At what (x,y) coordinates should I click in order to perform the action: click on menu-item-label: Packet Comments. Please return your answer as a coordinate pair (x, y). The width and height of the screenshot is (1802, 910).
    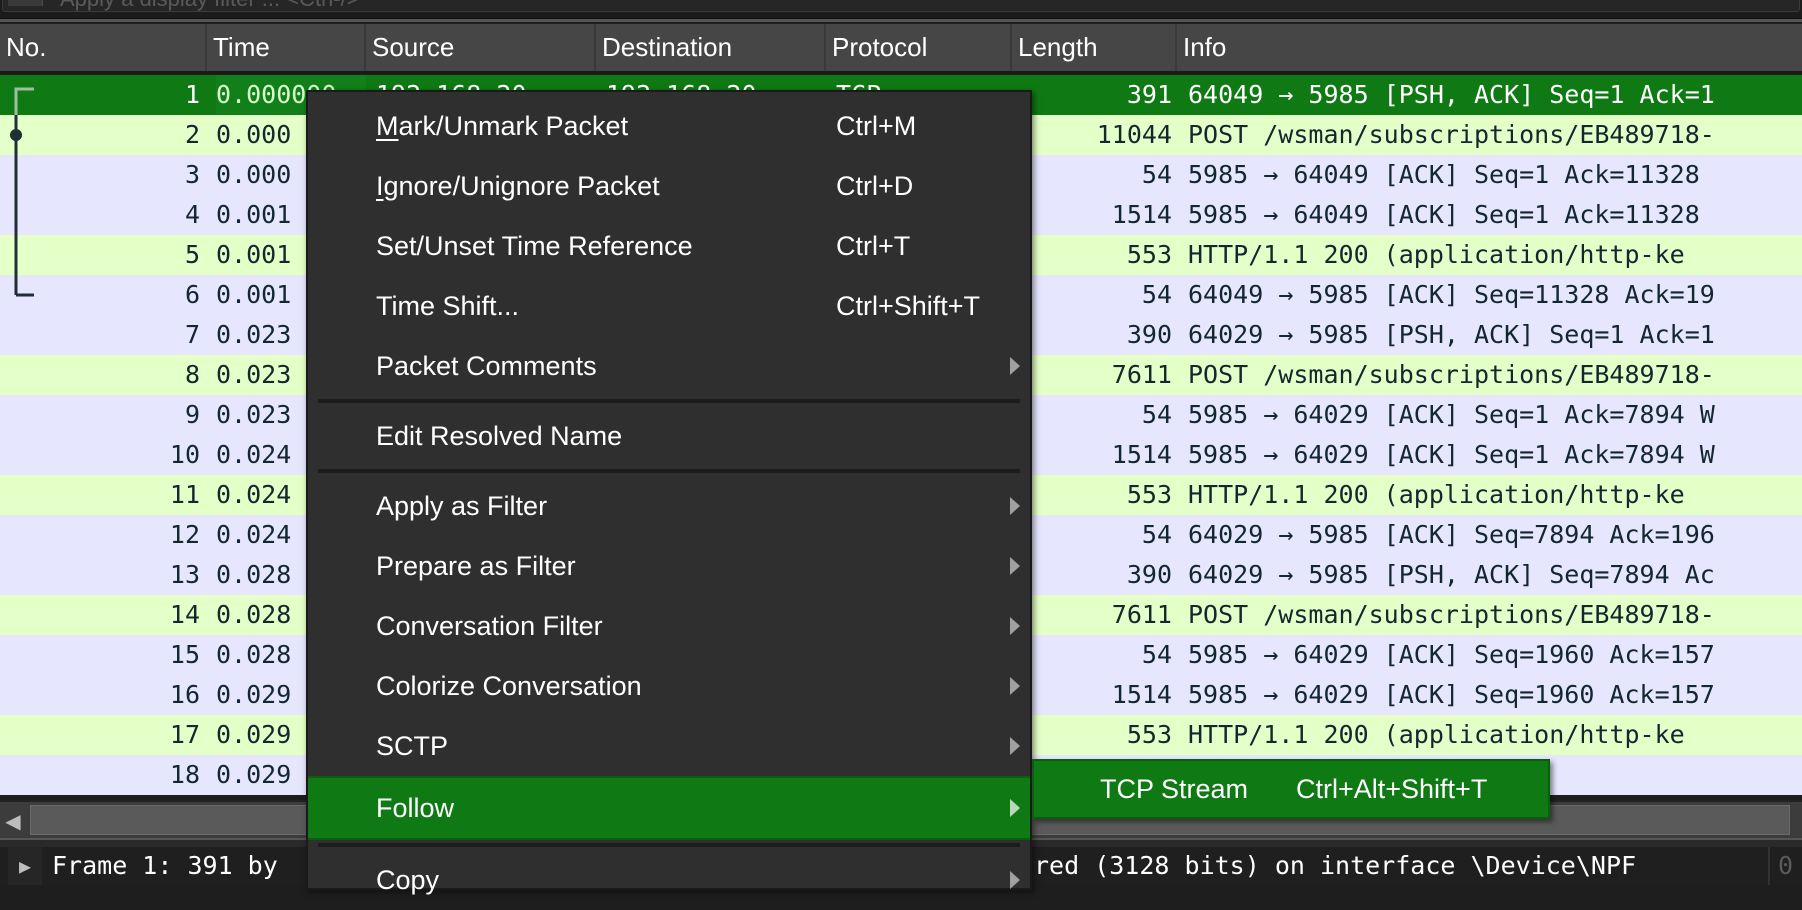
    Looking at the image, I should click on (486, 366).